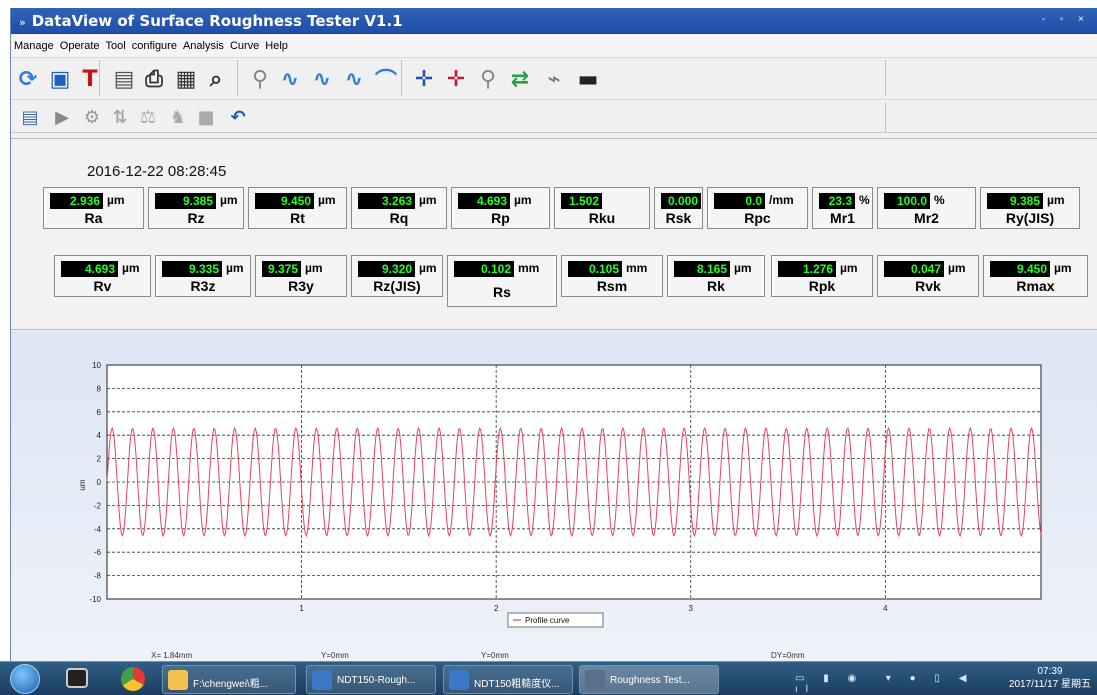 Image resolution: width=1097 pixels, height=695 pixels. I want to click on menu-tool: Tool, so click(116, 43).